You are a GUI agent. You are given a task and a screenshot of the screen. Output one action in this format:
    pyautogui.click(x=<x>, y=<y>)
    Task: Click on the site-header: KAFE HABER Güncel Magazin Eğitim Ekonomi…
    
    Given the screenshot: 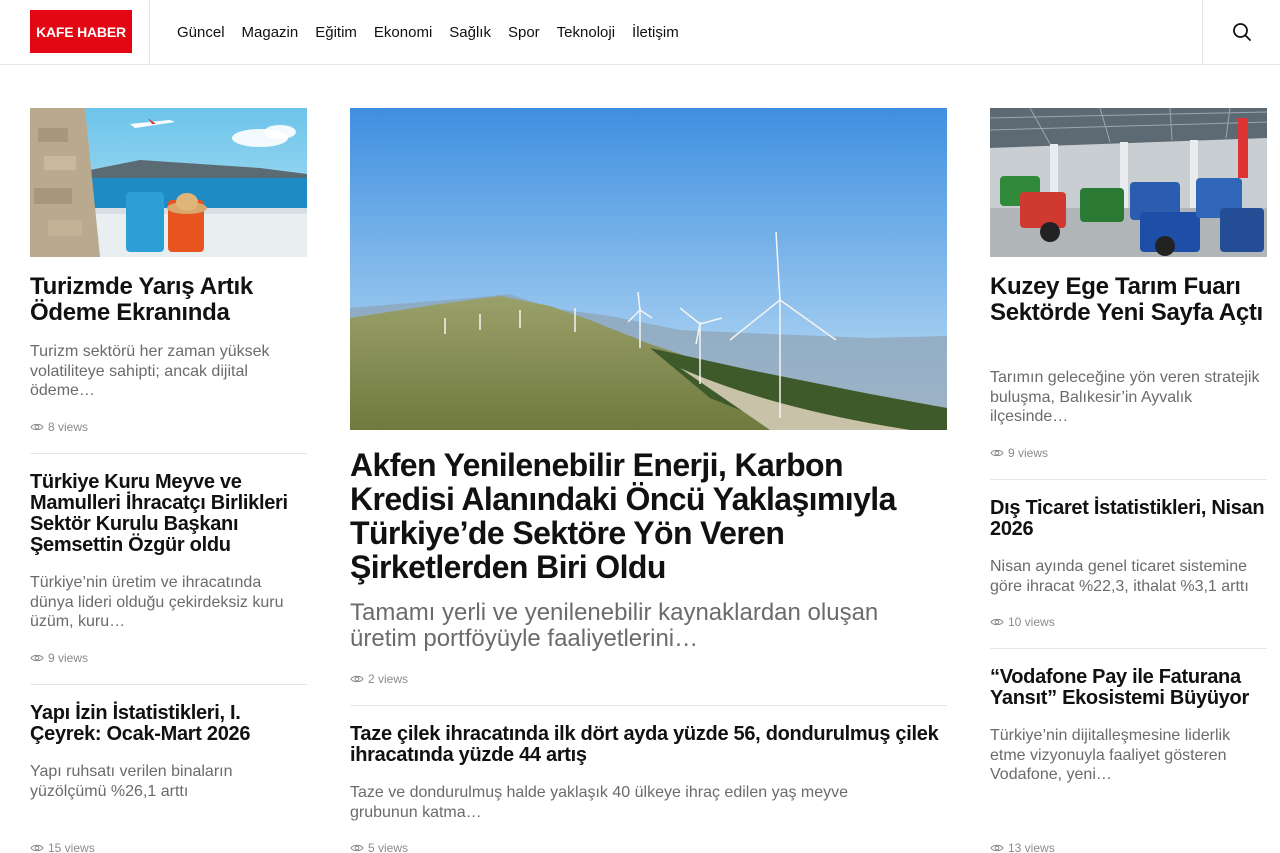 What is the action you would take?
    pyautogui.click(x=640, y=32)
    